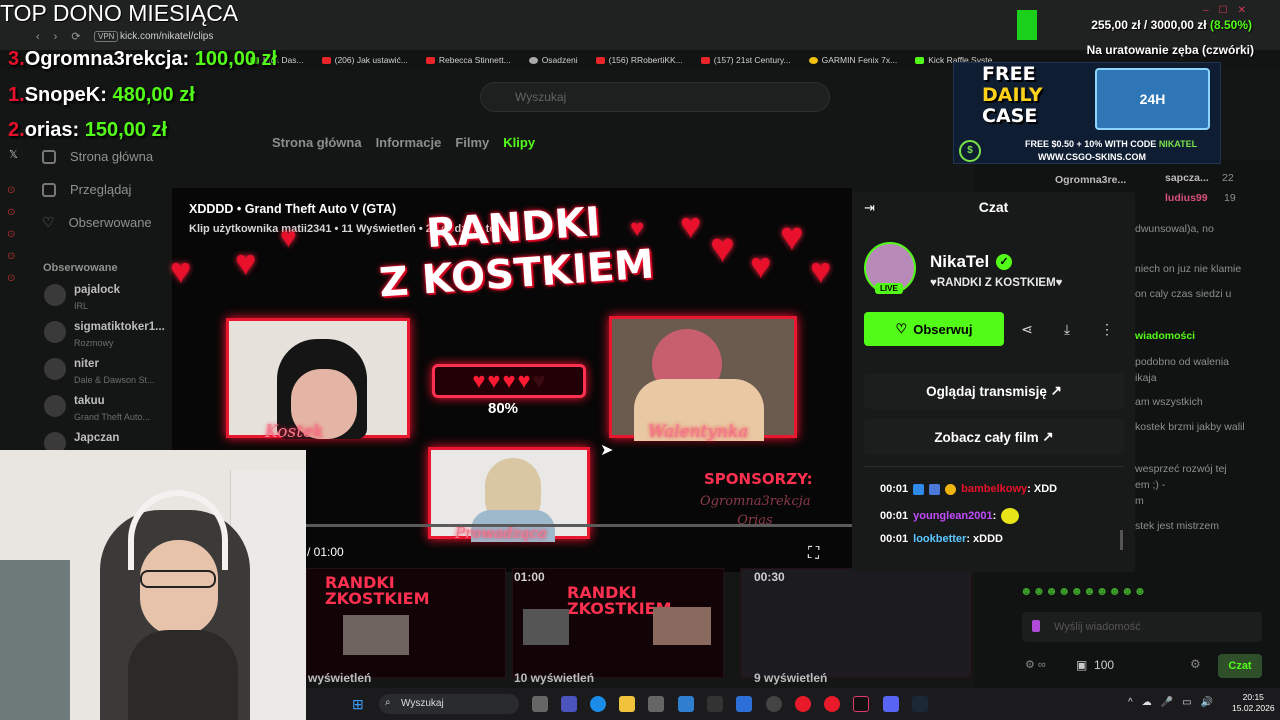 The image size is (1280, 720). What do you see at coordinates (1150, 485) in the screenshot?
I see `chat-line: em ;) -` at bounding box center [1150, 485].